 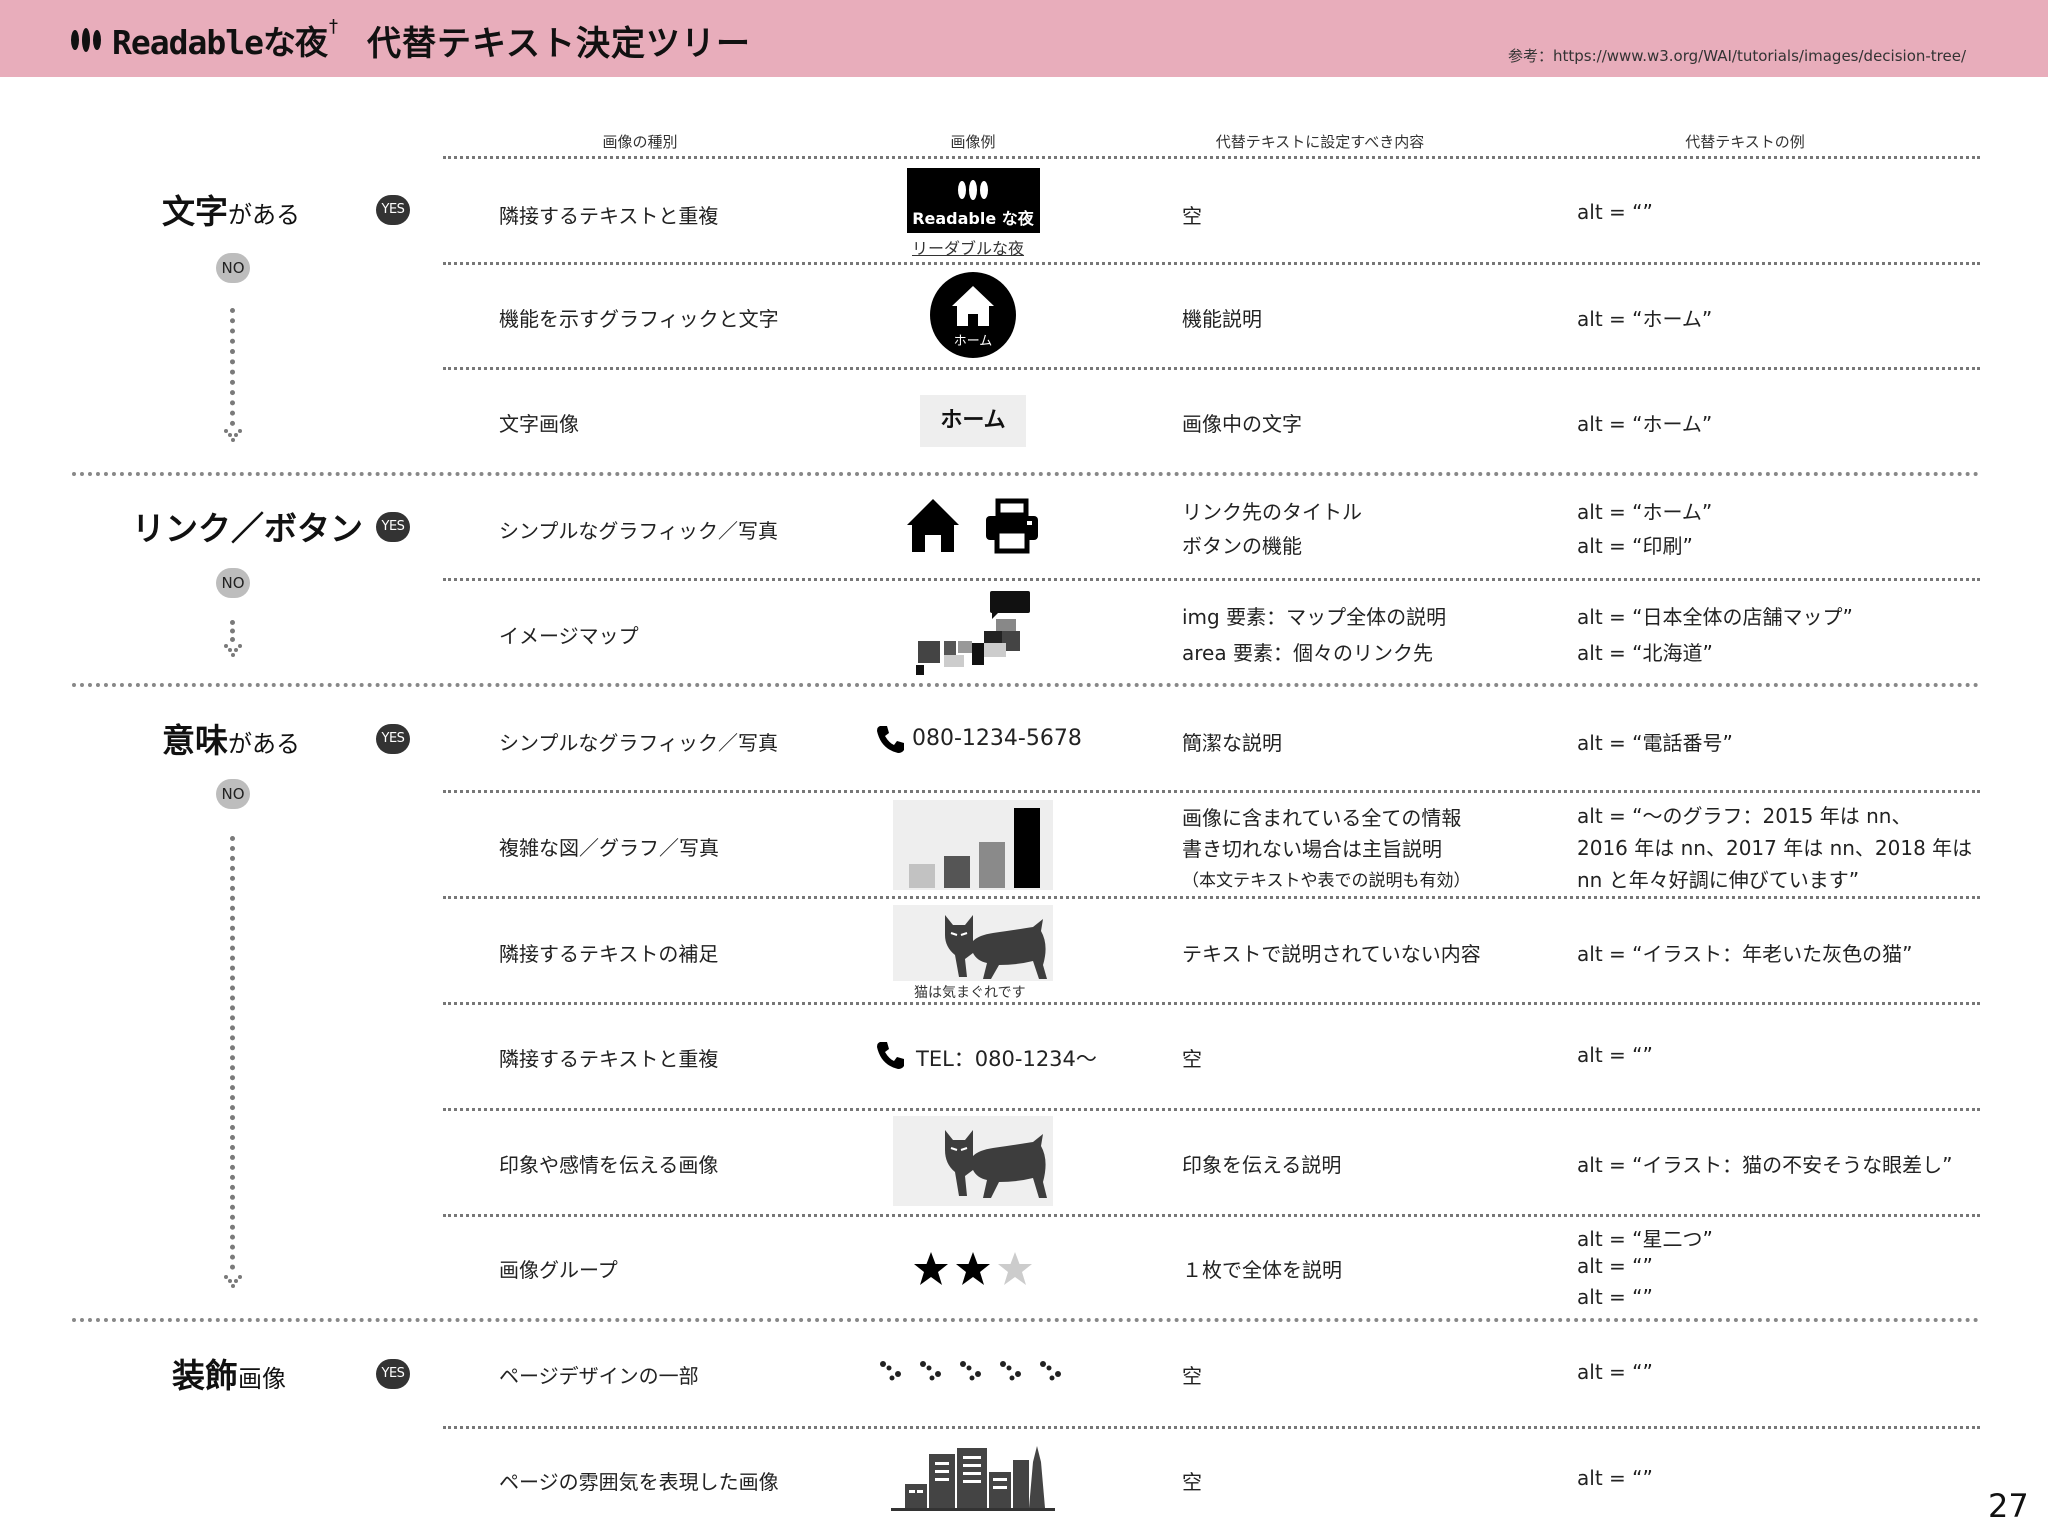 I want to click on star-empty-icon, so click(x=1015, y=1268).